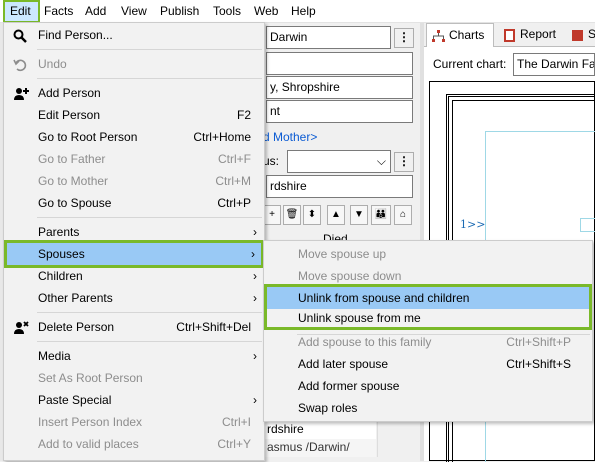 Image resolution: width=595 pixels, height=462 pixels. I want to click on menu-item-go-to-father: Go to Father Ctrl+F, so click(134, 159).